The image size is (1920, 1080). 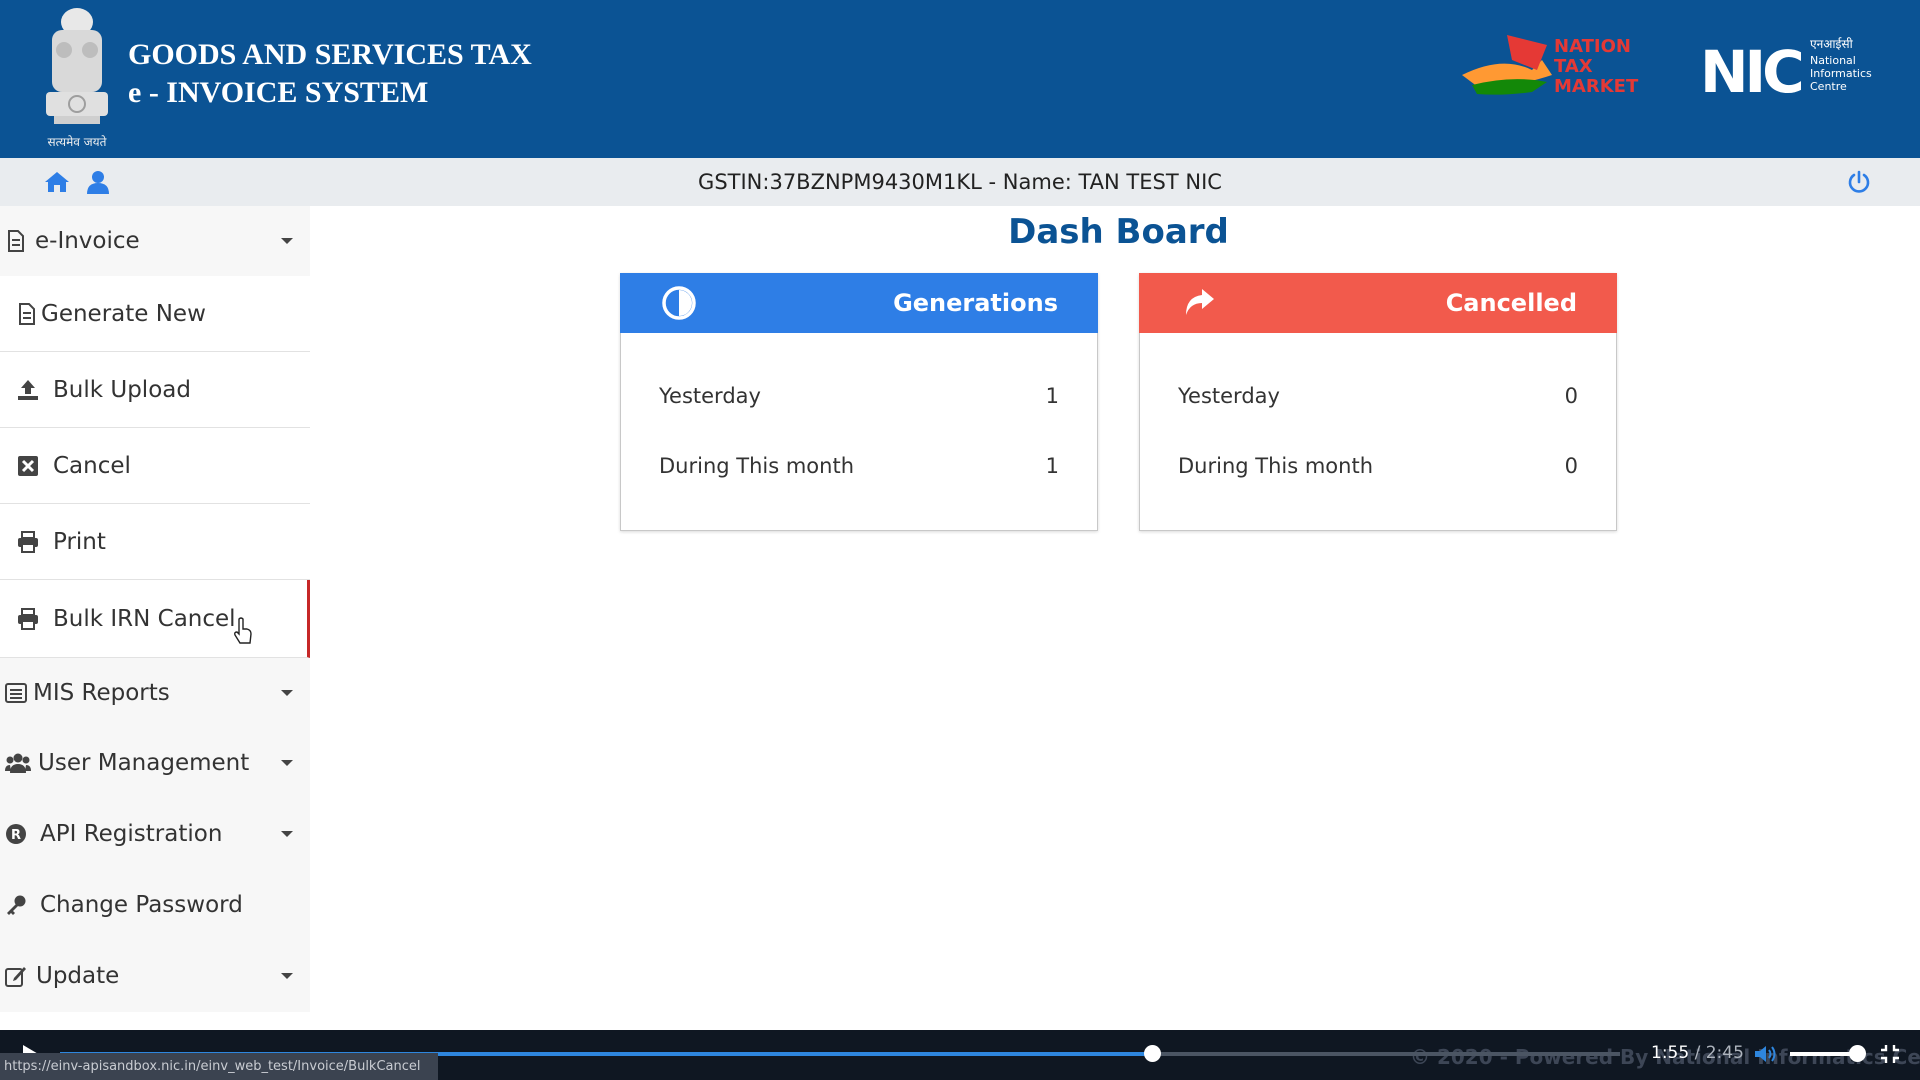 I want to click on svg-text: Informatics, so click(x=1841, y=73).